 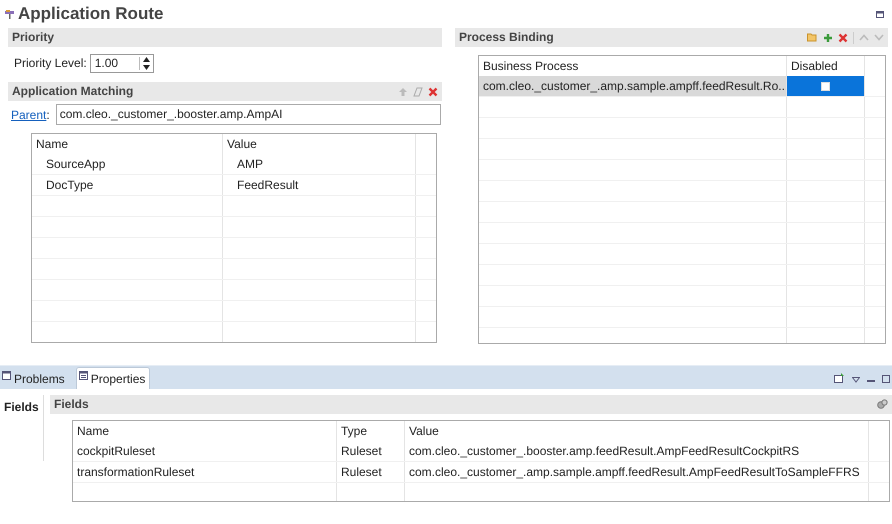 I want to click on field-label: Priority Level:, so click(x=50, y=63).